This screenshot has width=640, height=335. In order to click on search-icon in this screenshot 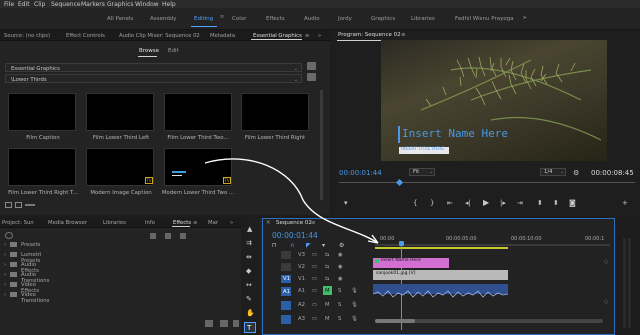, I will do `click(9, 235)`.